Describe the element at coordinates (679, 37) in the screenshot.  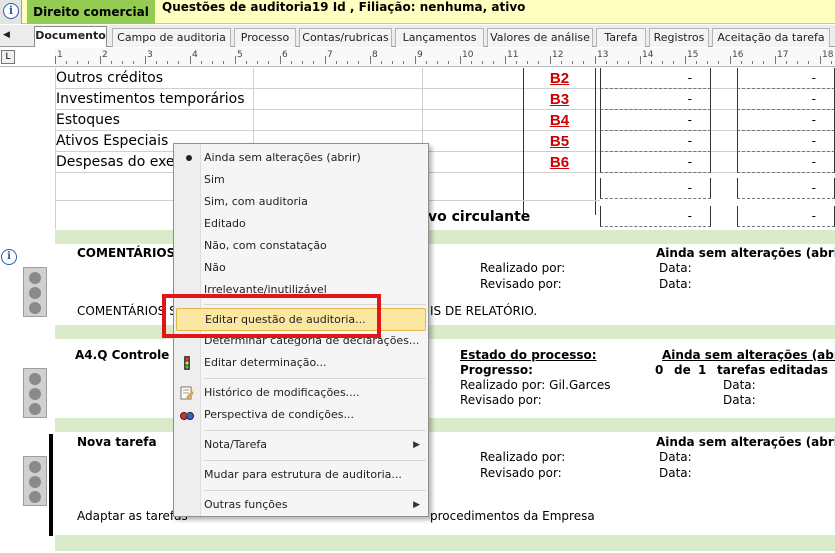
I see `tab-registros: Registros` at that location.